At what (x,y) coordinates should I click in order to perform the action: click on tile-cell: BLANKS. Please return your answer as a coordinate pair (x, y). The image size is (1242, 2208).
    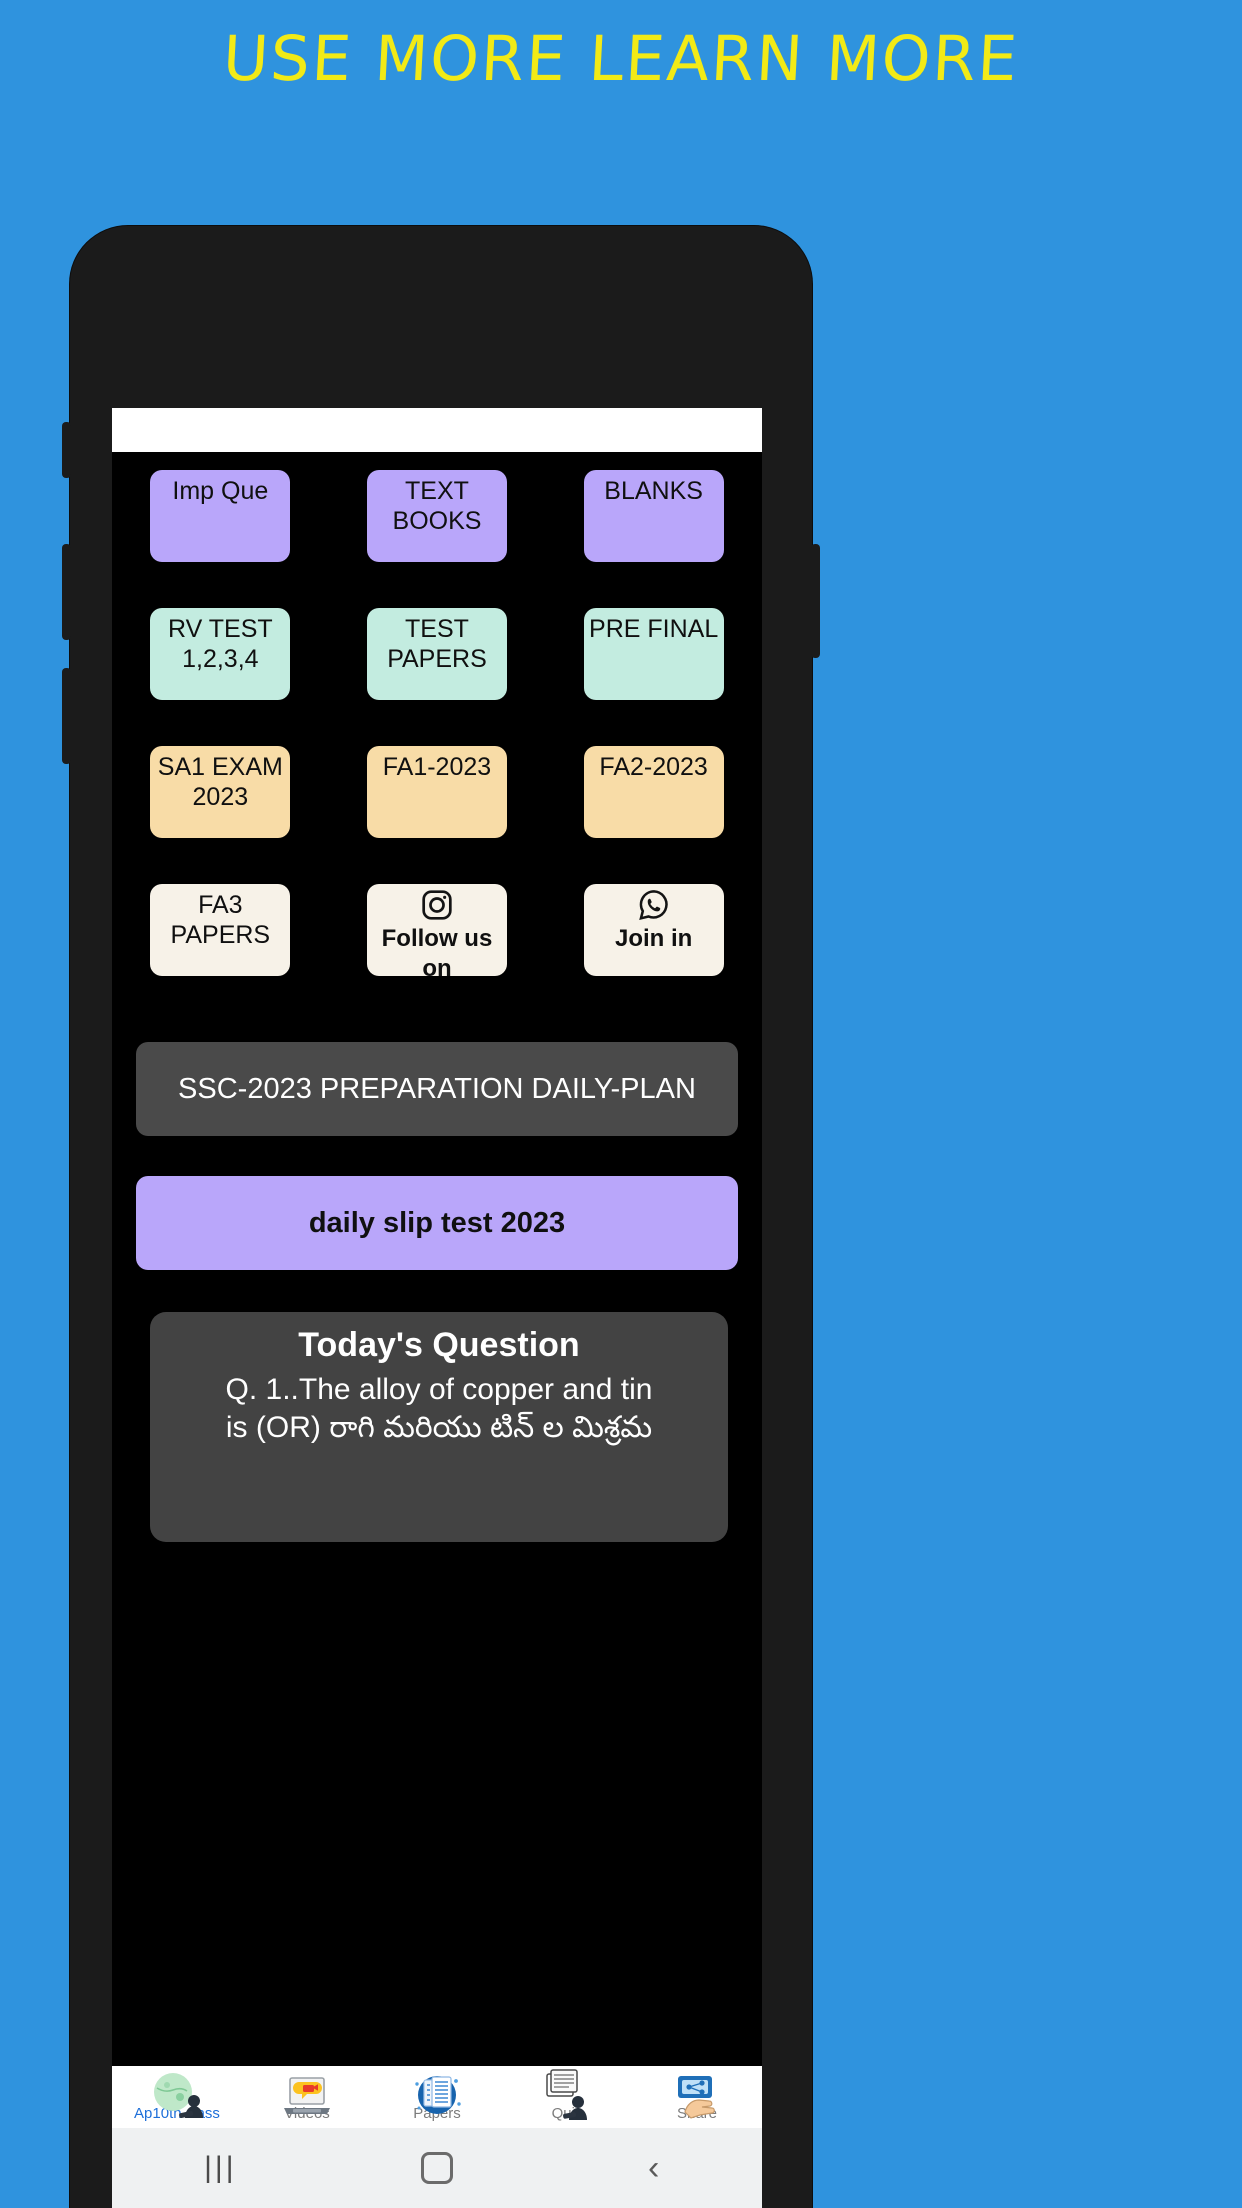
    Looking at the image, I should click on (653, 539).